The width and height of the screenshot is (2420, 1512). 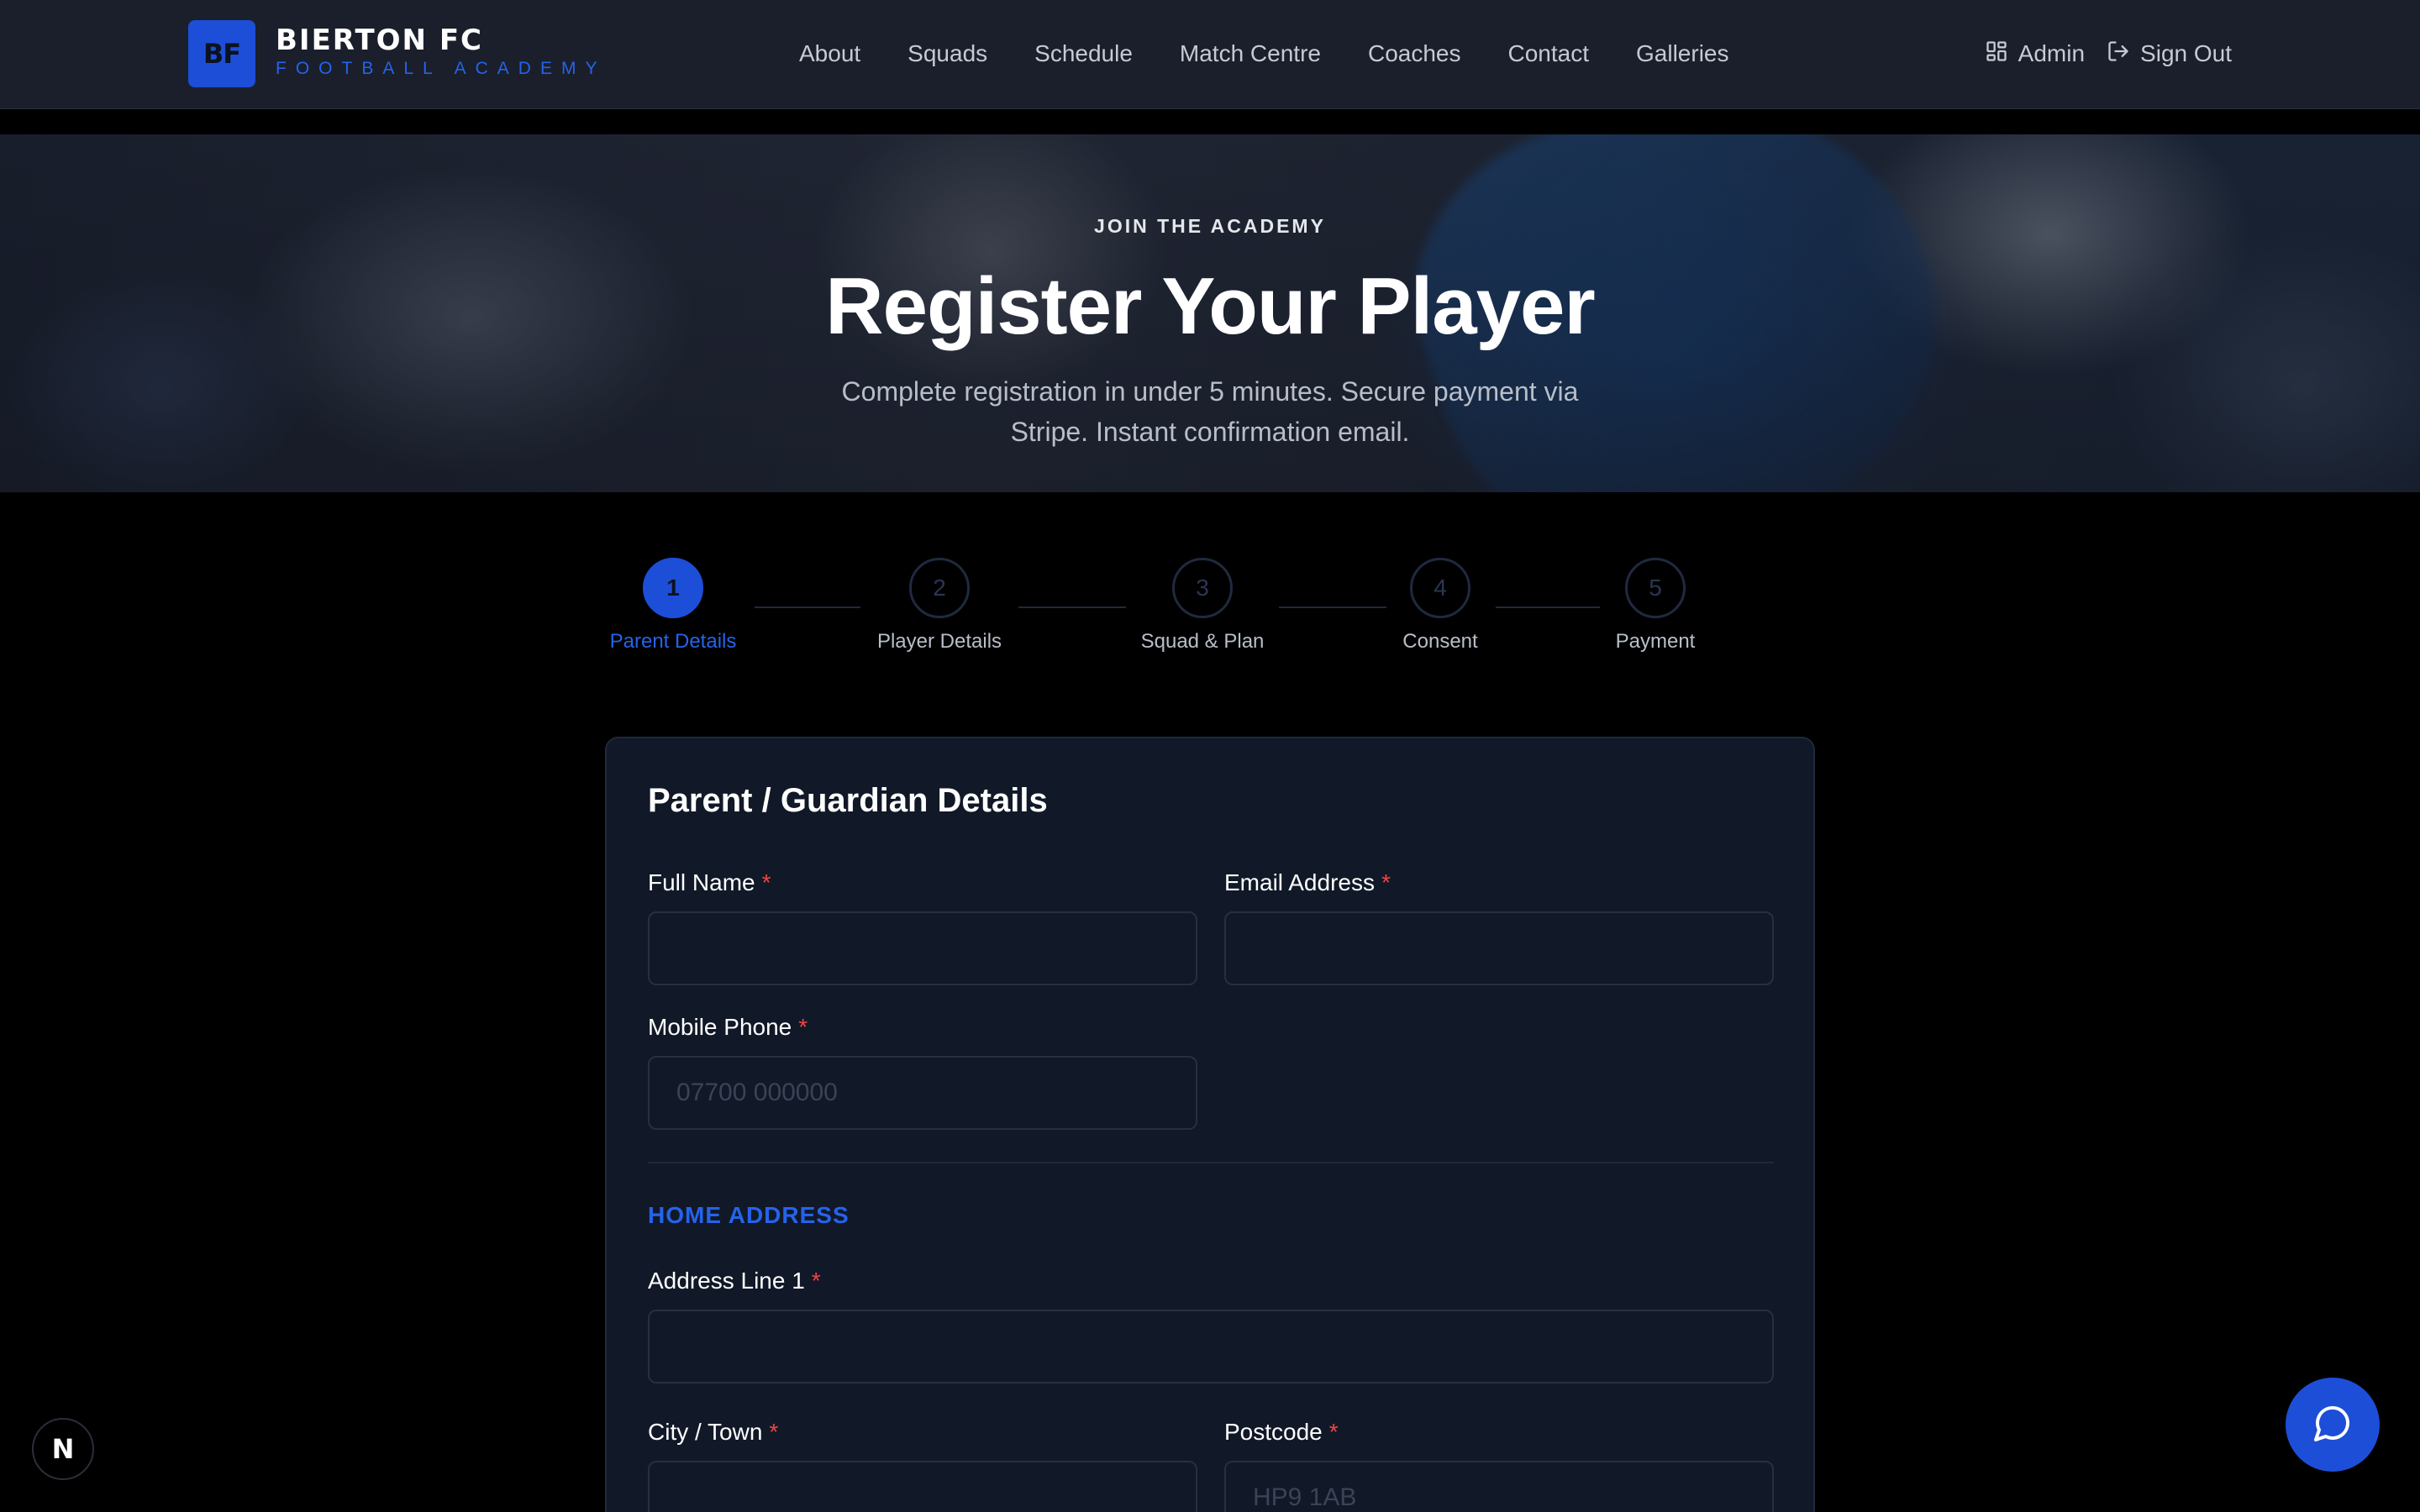 I want to click on header-actions: Admin Sign Out, so click(x=2108, y=54).